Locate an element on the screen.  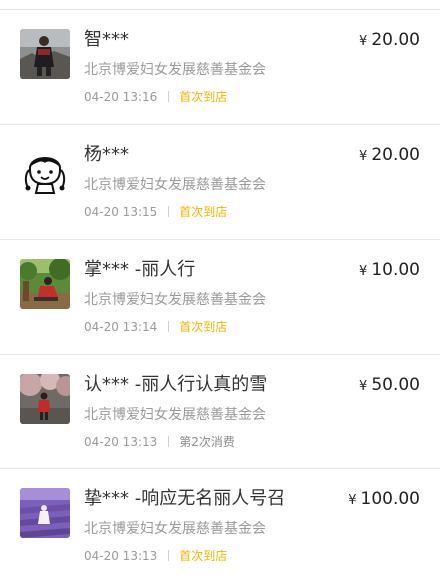
donation-amount: ¥10.00 is located at coordinates (389, 271).